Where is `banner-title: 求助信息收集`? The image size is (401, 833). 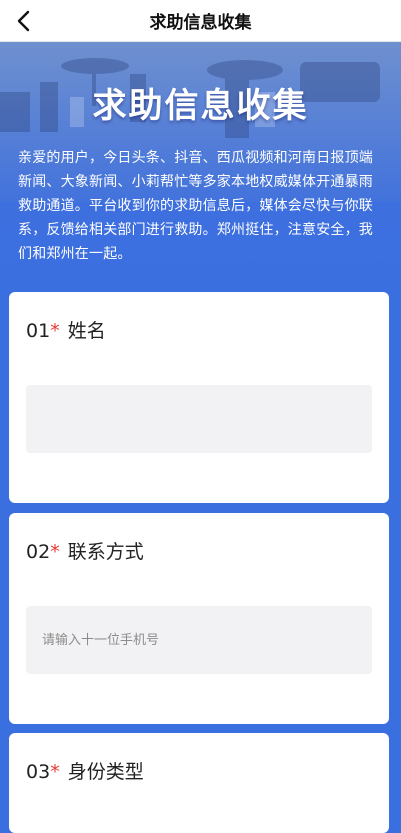 banner-title: 求助信息收集 is located at coordinates (200, 106).